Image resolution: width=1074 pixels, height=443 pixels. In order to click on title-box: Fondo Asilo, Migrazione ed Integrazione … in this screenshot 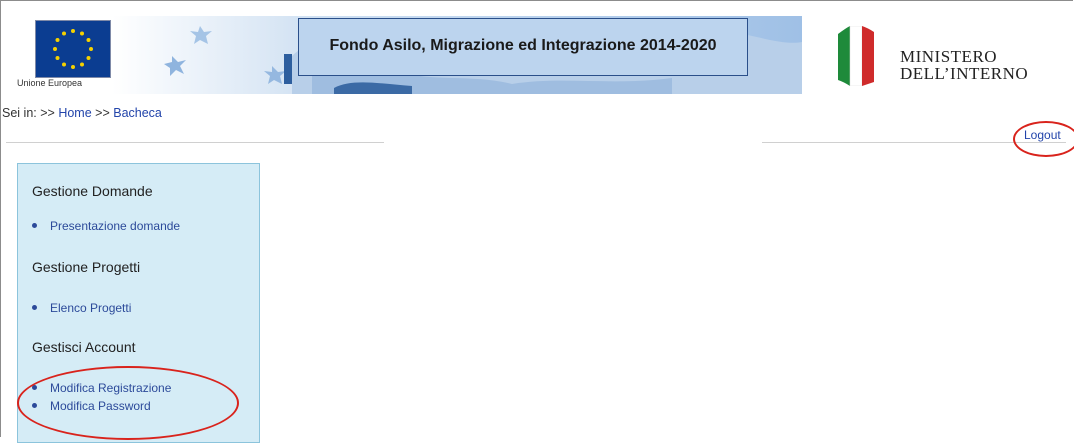, I will do `click(523, 47)`.